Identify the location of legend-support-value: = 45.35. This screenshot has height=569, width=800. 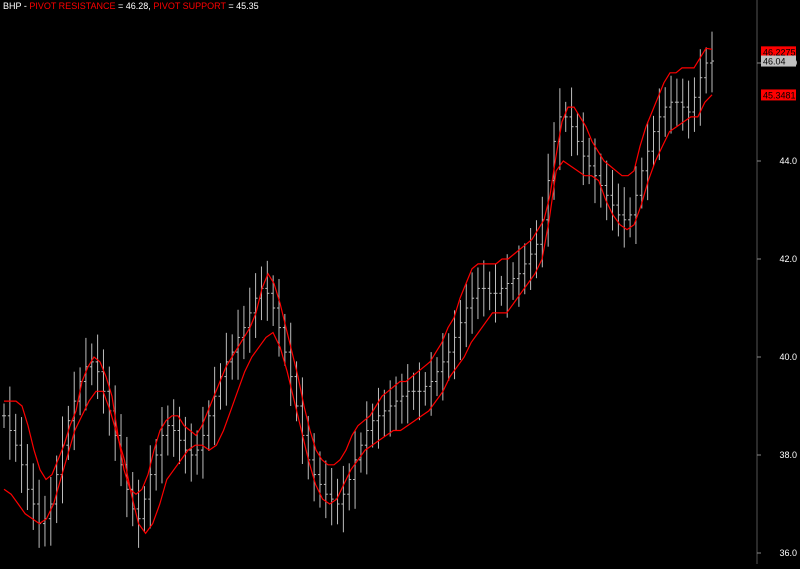
(242, 6).